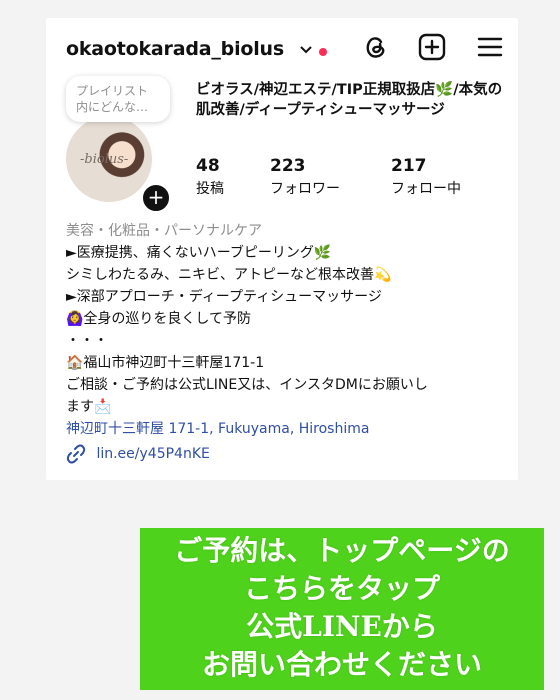 The height and width of the screenshot is (700, 560). What do you see at coordinates (156, 198) in the screenshot?
I see `add-story-button: +` at bounding box center [156, 198].